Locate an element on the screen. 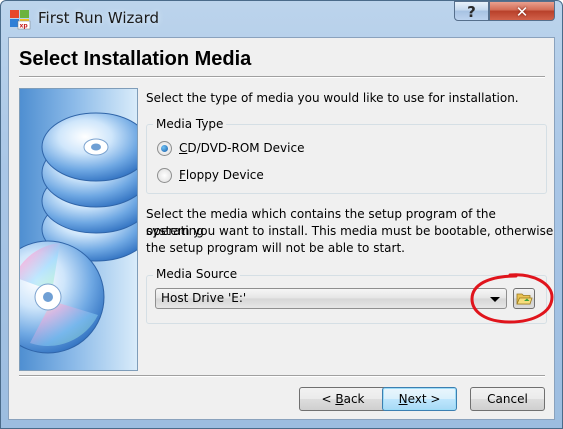  media-source-value: Host Drive 'E:' is located at coordinates (204, 298).